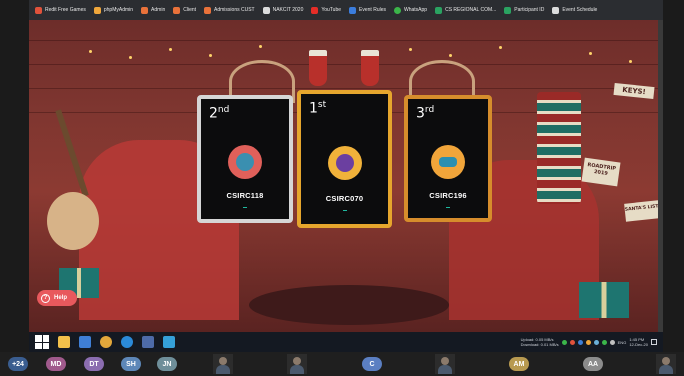 This screenshot has height=376, width=684. Describe the element at coordinates (439, 10) in the screenshot. I see `sheets-icon` at that location.